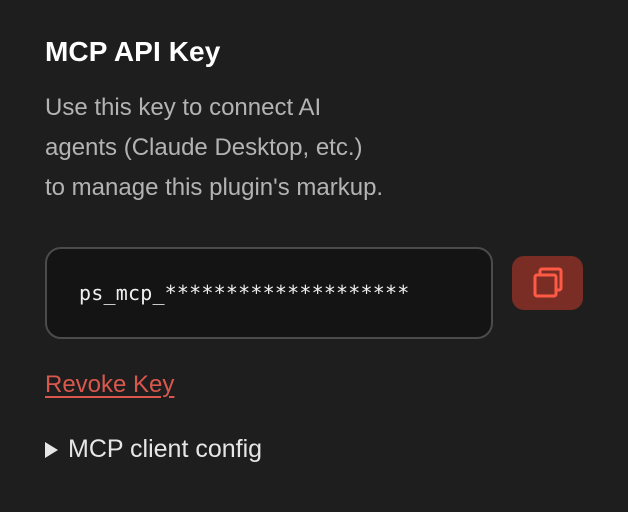  Describe the element at coordinates (165, 449) in the screenshot. I see `mcp-client-config-label: MCP client config` at that location.